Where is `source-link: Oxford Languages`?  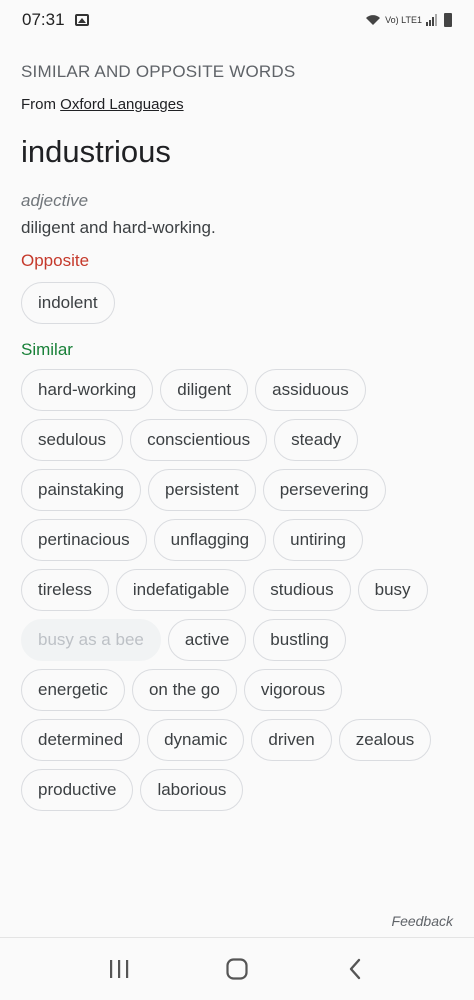
source-link: Oxford Languages is located at coordinates (121, 104).